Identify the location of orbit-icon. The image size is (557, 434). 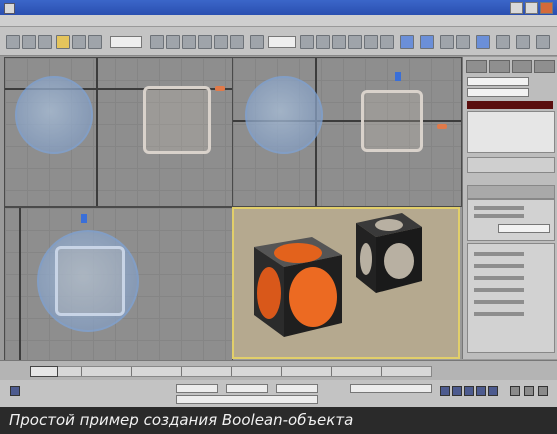
(543, 391).